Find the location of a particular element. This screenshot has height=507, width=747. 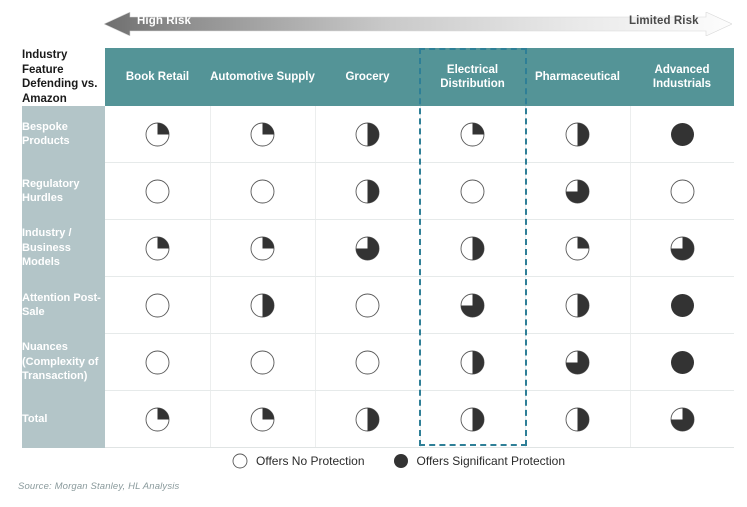

cell-industry-business-models-advanced-industrials is located at coordinates (682, 248).